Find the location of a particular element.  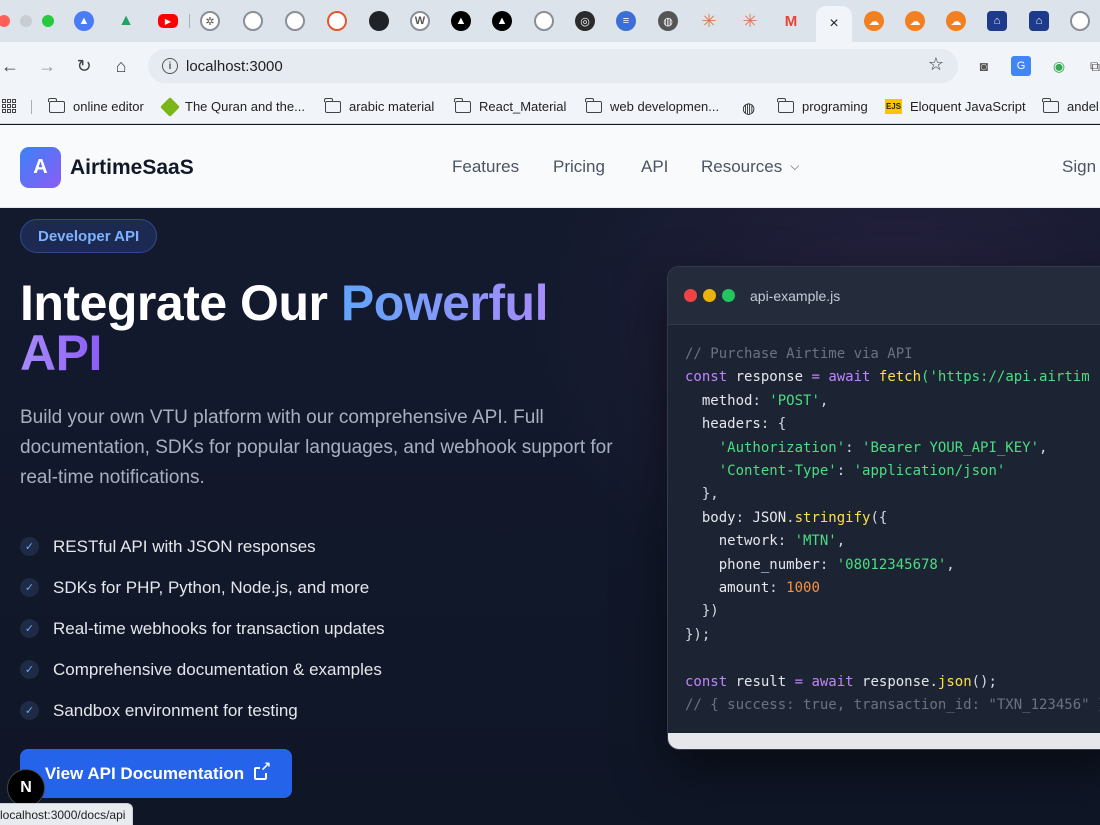

tab-favicon-gauge-icon is located at coordinates (337, 21).